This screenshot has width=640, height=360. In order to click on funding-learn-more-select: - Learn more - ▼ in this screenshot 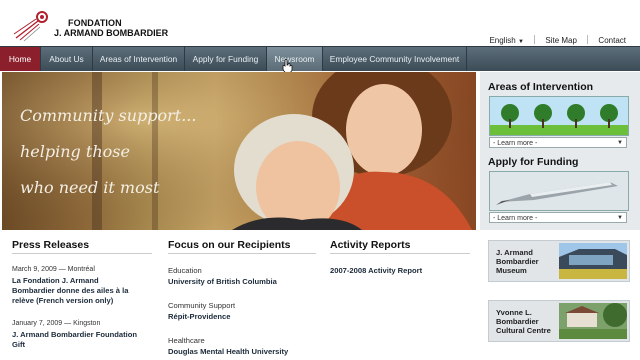, I will do `click(558, 217)`.